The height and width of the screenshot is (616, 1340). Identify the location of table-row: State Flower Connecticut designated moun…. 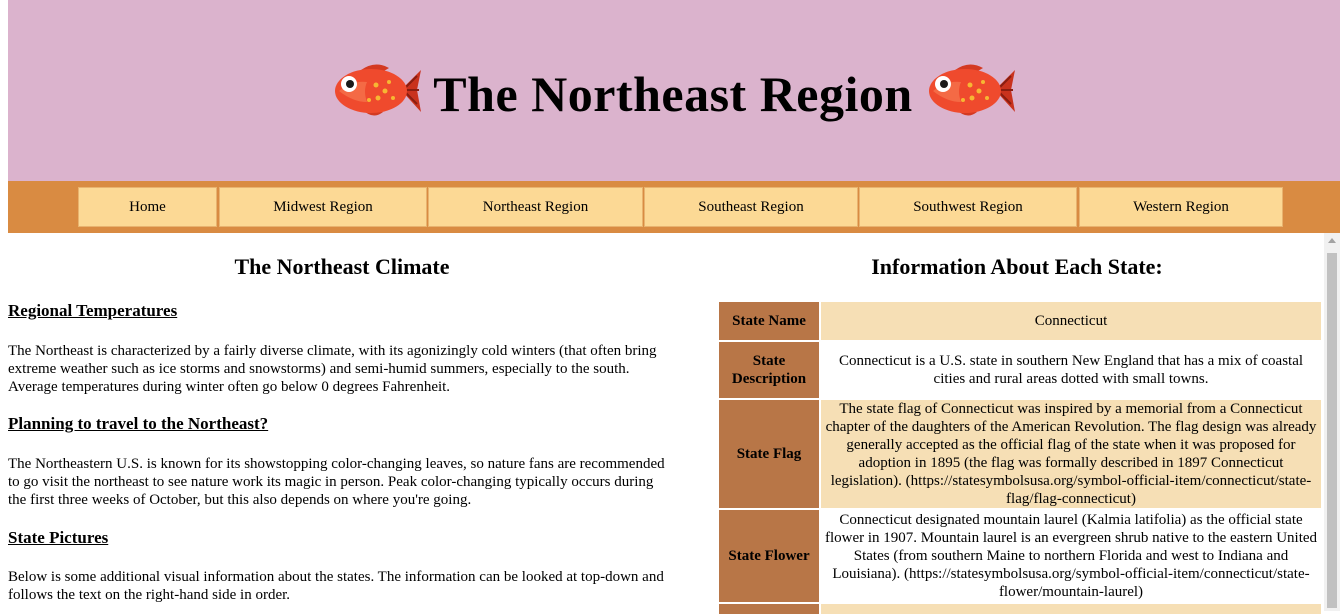
(1020, 556).